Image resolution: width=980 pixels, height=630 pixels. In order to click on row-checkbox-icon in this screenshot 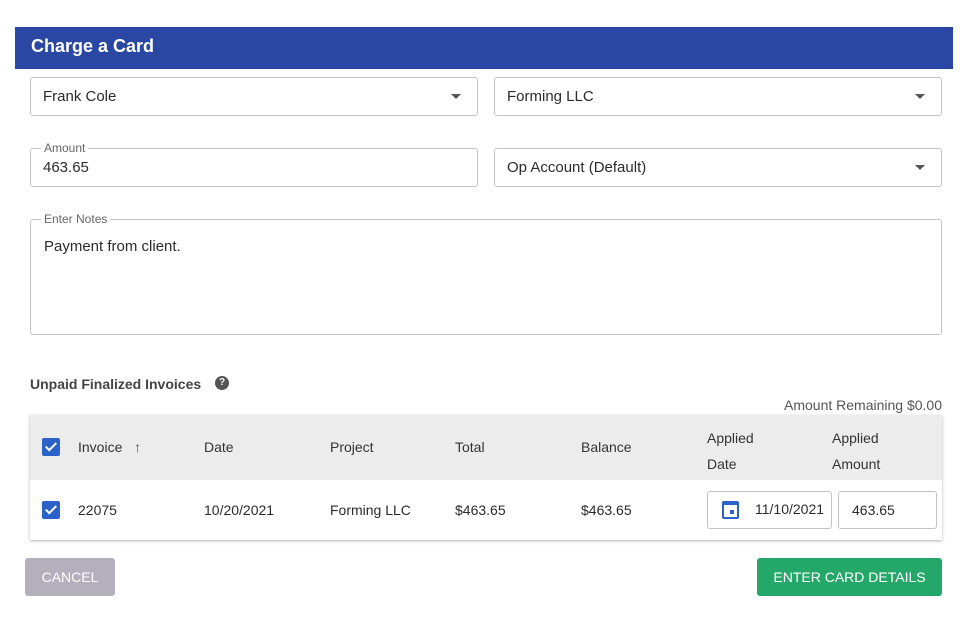, I will do `click(51, 510)`.